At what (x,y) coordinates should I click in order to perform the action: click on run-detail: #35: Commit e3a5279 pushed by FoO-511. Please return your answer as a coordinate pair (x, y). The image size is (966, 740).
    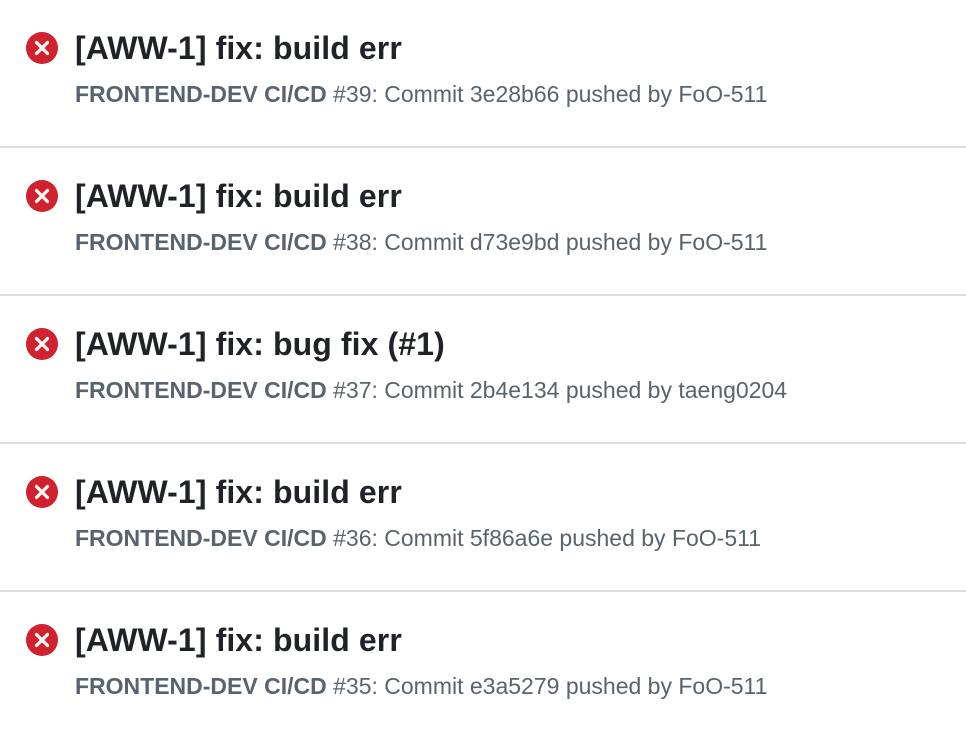
    Looking at the image, I should click on (547, 686).